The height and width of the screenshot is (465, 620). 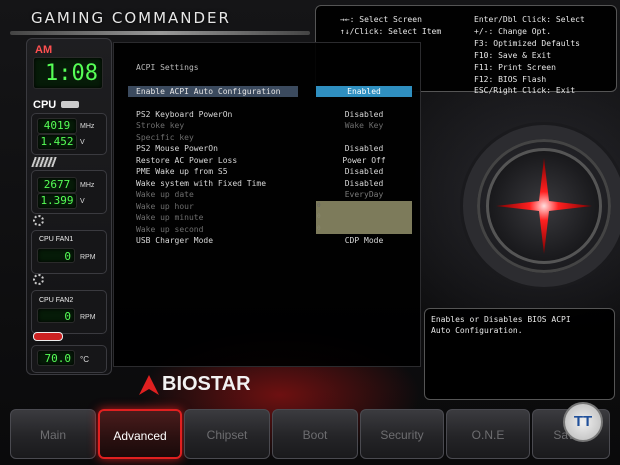 I want to click on help-f3: F3: Optimized Defaults, so click(x=527, y=43).